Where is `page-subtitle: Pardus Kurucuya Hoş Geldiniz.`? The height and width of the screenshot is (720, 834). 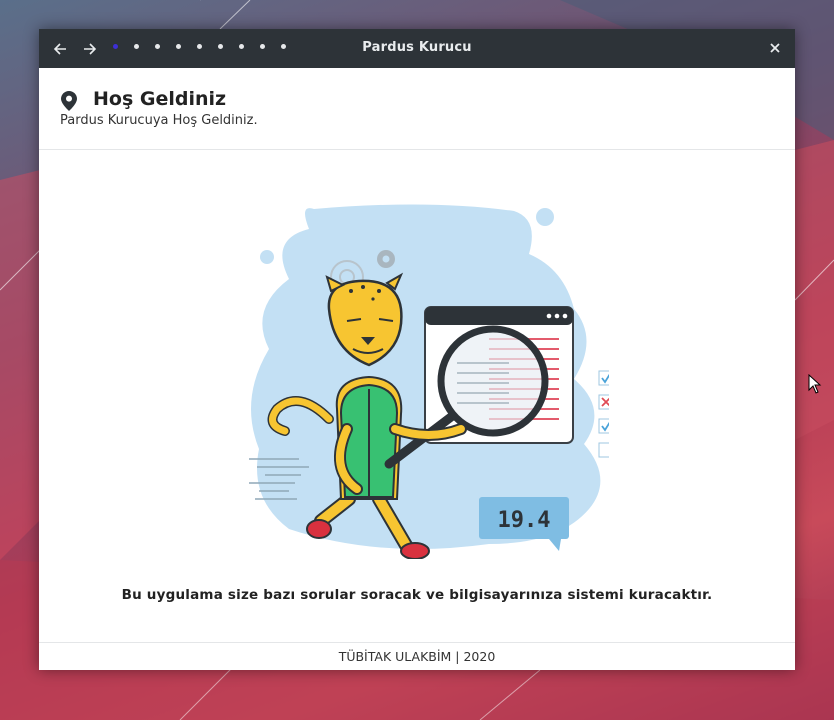
page-subtitle: Pardus Kurucuya Hoş Geldiniz. is located at coordinates (159, 120).